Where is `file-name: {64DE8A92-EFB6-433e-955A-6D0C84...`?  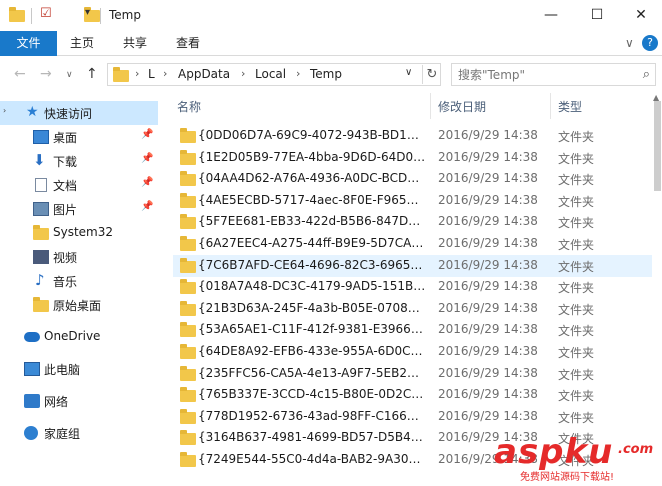
file-name: {64DE8A92-EFB6-433e-955A-6D0C84... is located at coordinates (312, 351).